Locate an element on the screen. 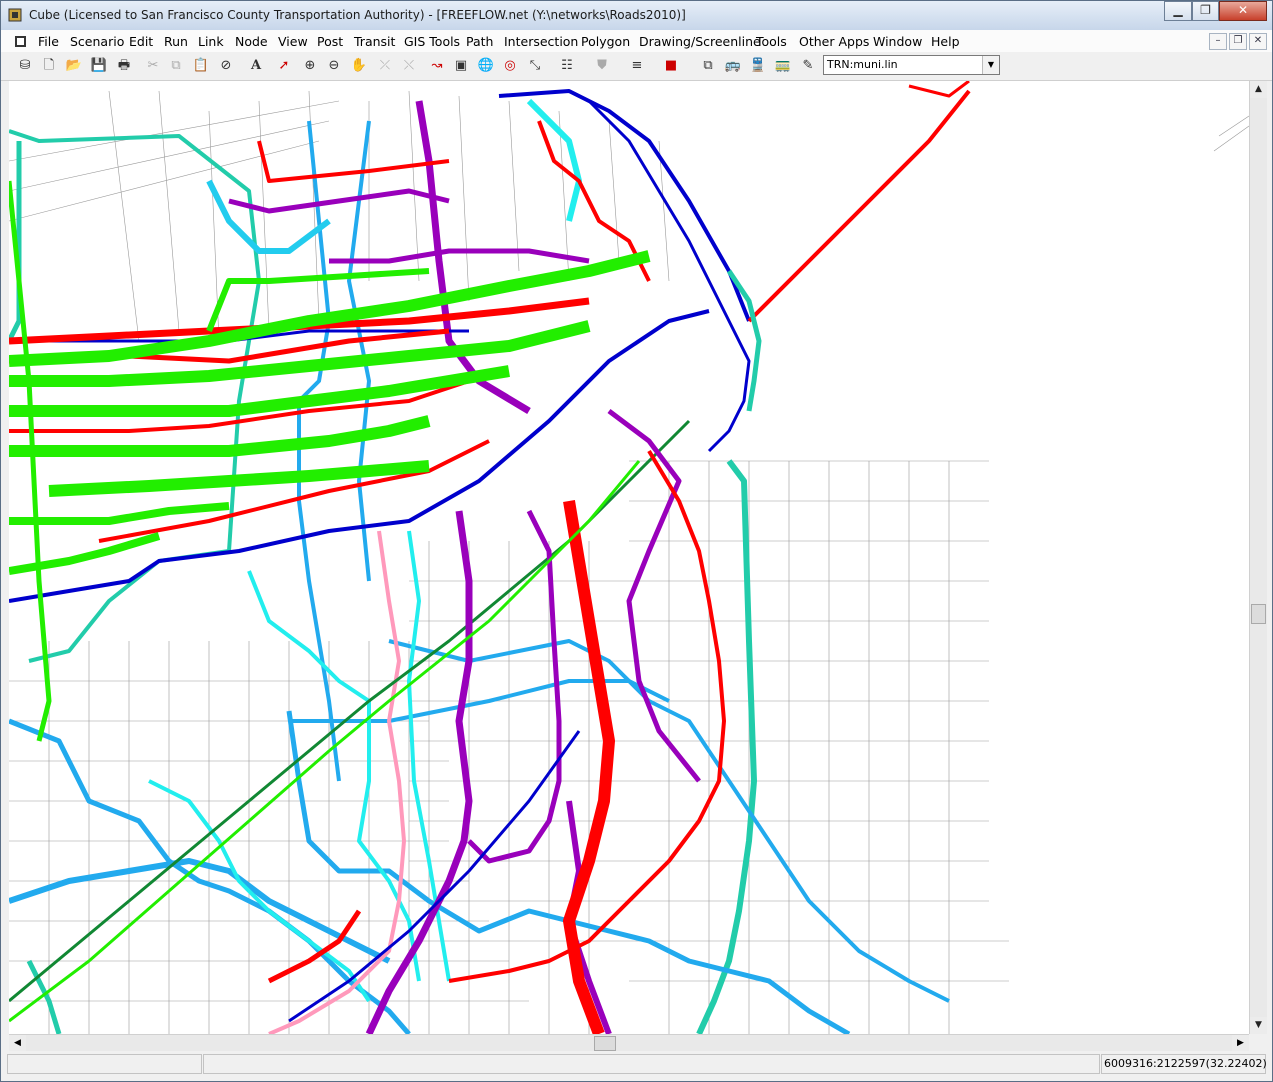 The height and width of the screenshot is (1082, 1273). target-icon: ◎ is located at coordinates (510, 66).